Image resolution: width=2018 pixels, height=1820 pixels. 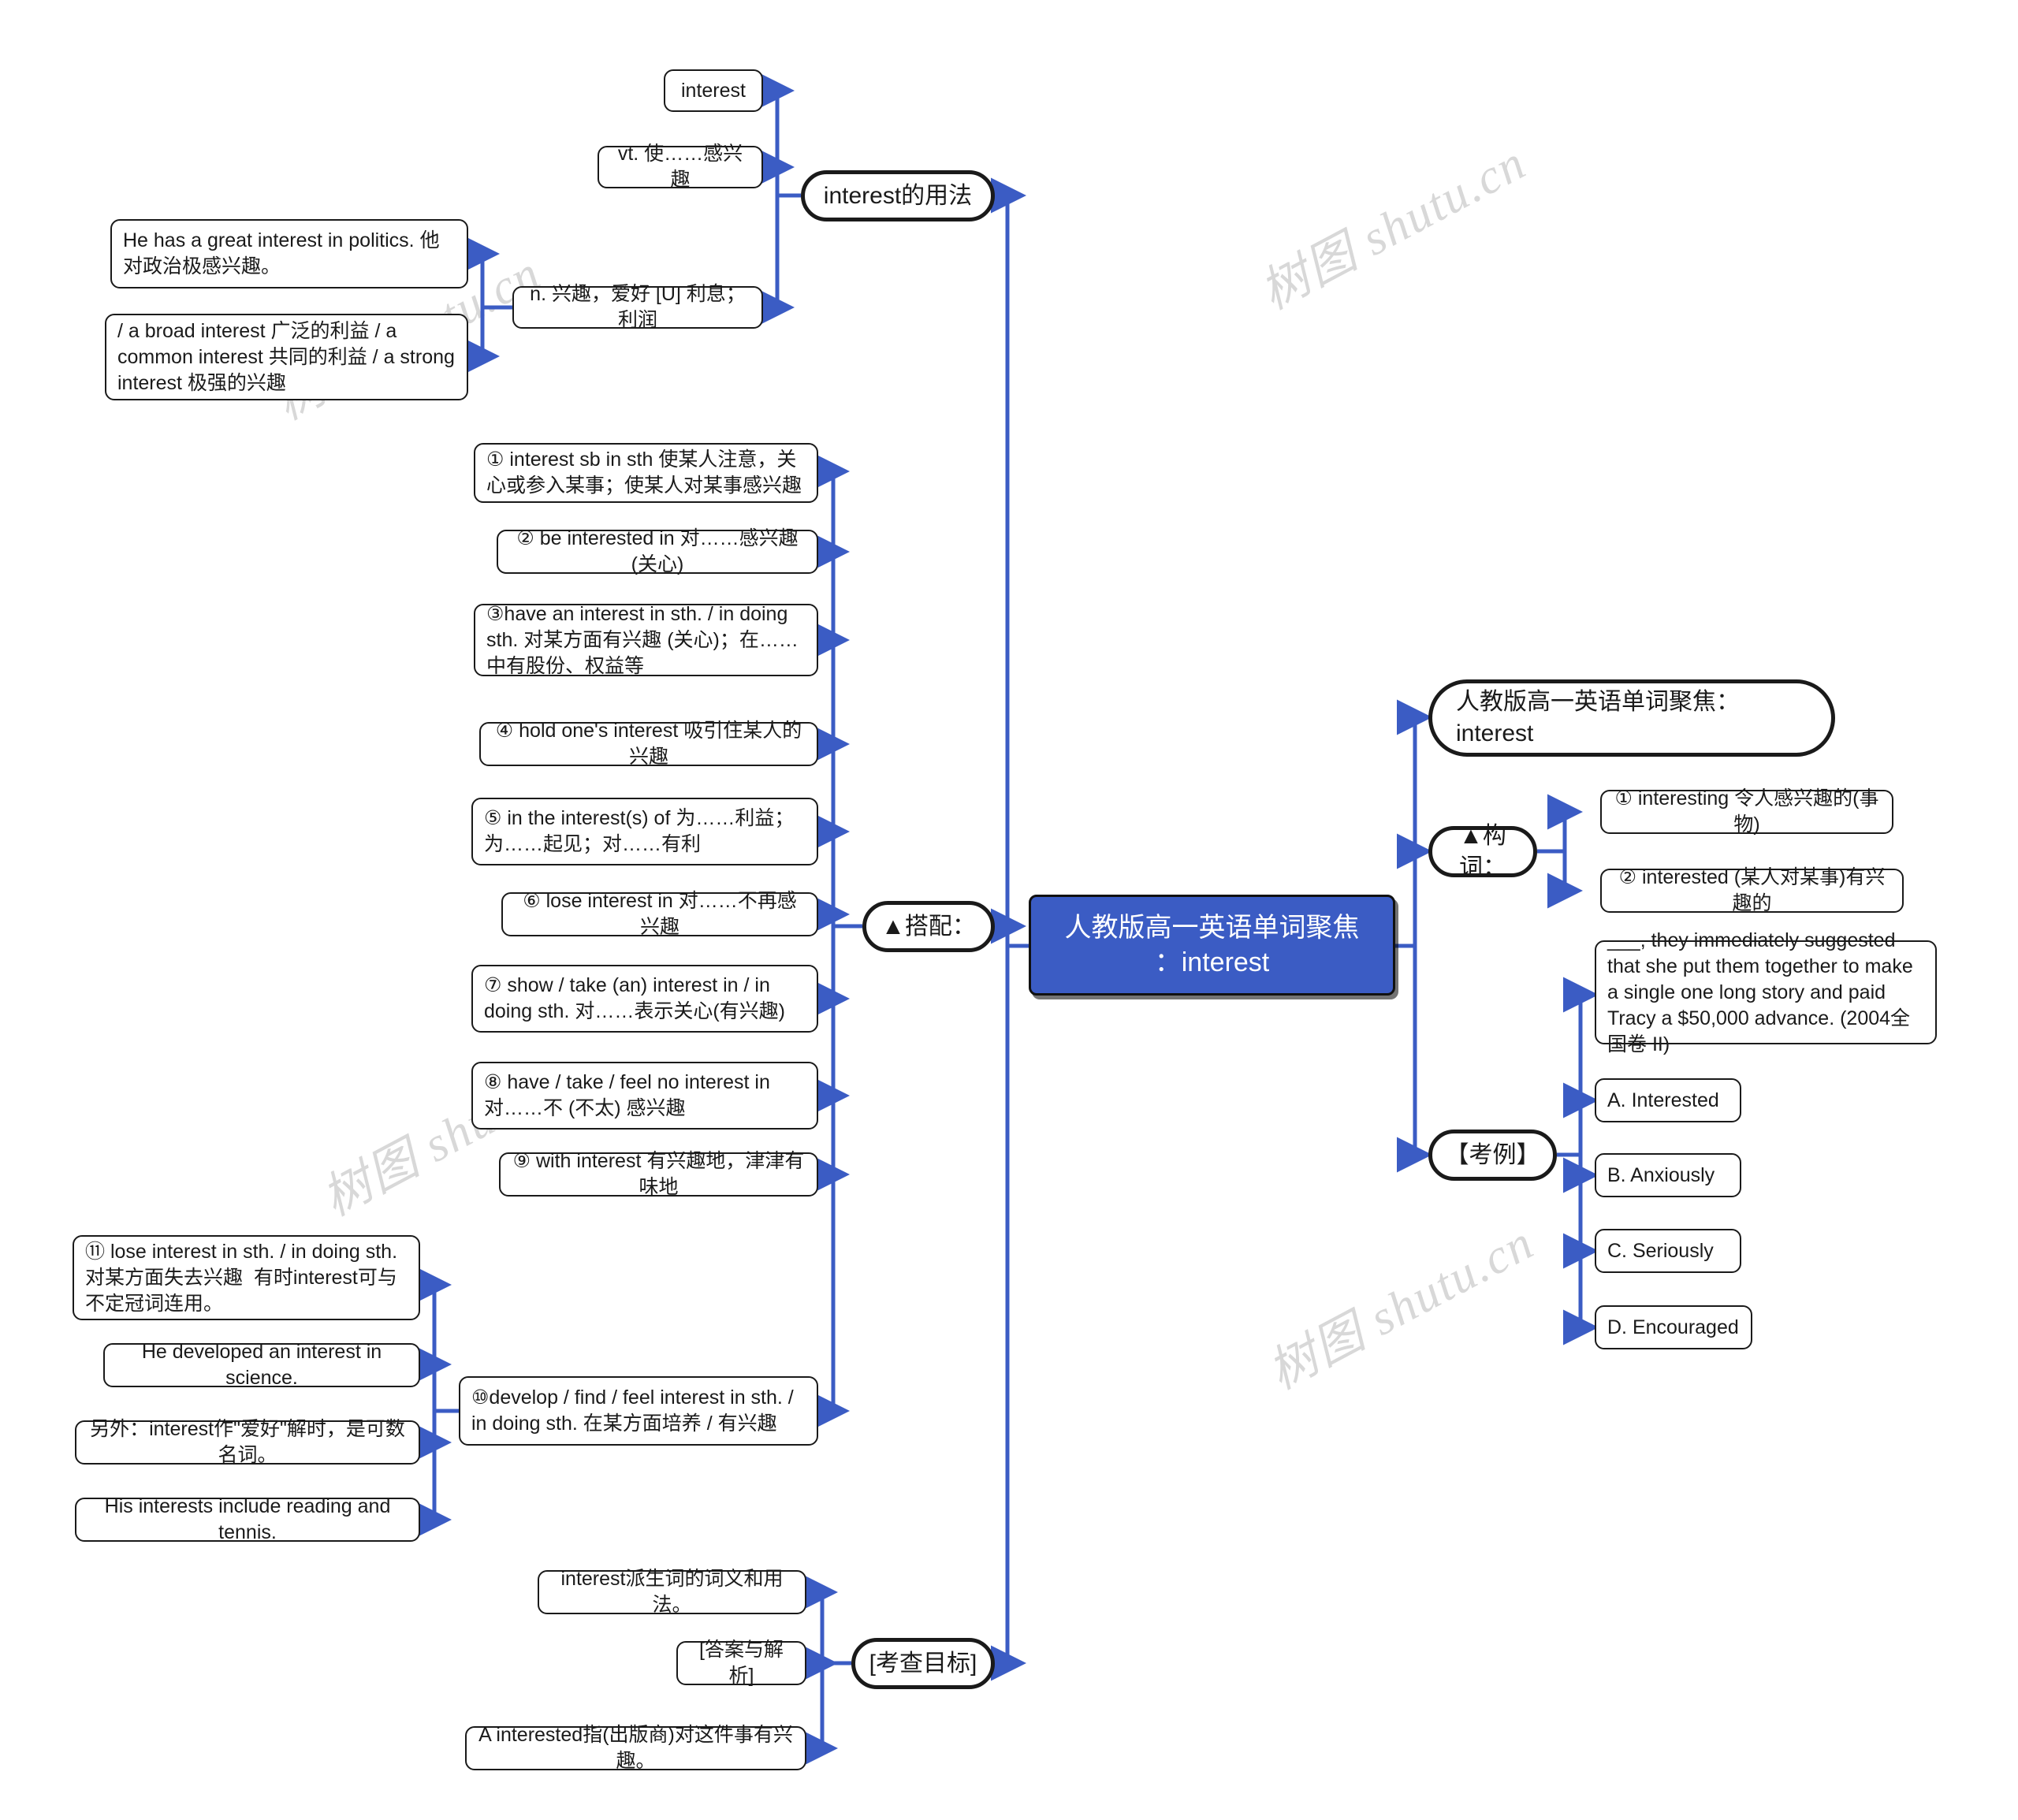 I want to click on exam-case-option-a-label: A. Interested, so click(x=1663, y=1100).